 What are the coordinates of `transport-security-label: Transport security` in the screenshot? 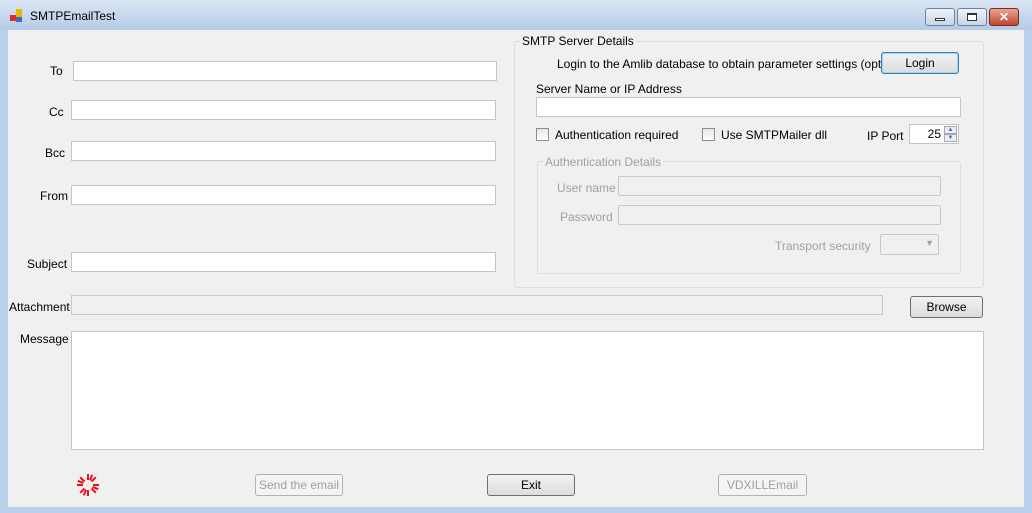 It's located at (823, 246).